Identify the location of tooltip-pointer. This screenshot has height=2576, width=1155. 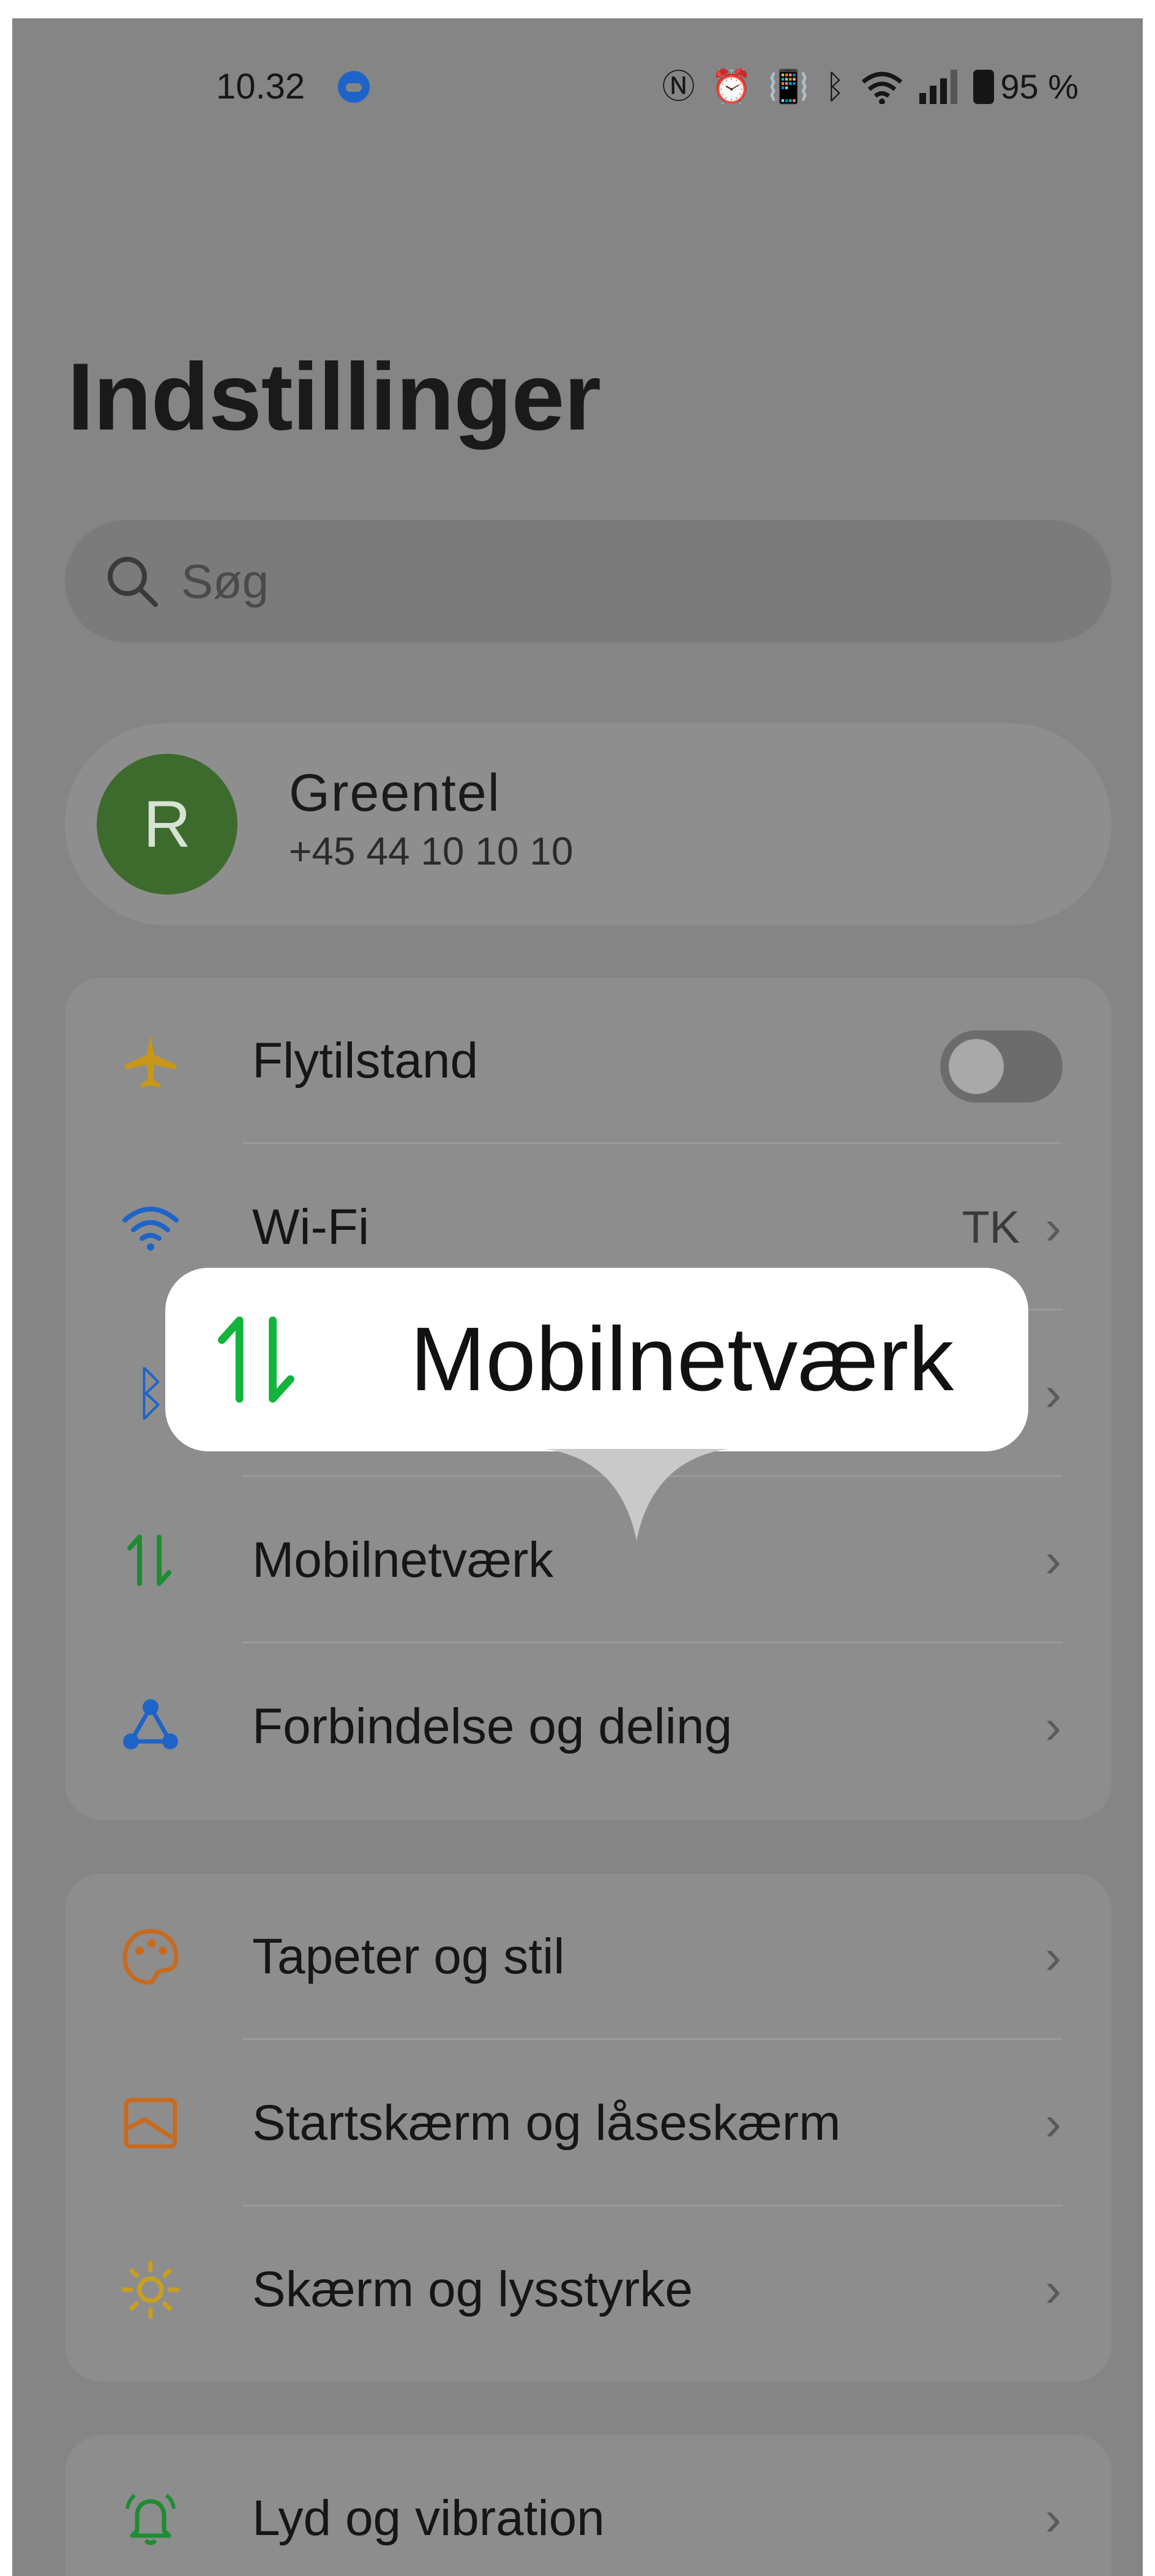
(636, 1495).